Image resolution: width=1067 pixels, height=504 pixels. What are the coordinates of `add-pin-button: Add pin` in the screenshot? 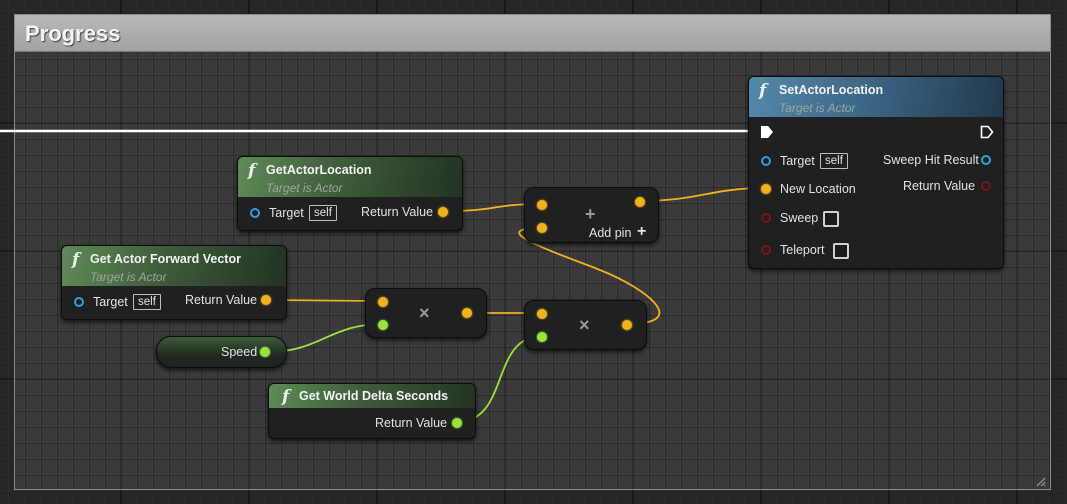 It's located at (610, 233).